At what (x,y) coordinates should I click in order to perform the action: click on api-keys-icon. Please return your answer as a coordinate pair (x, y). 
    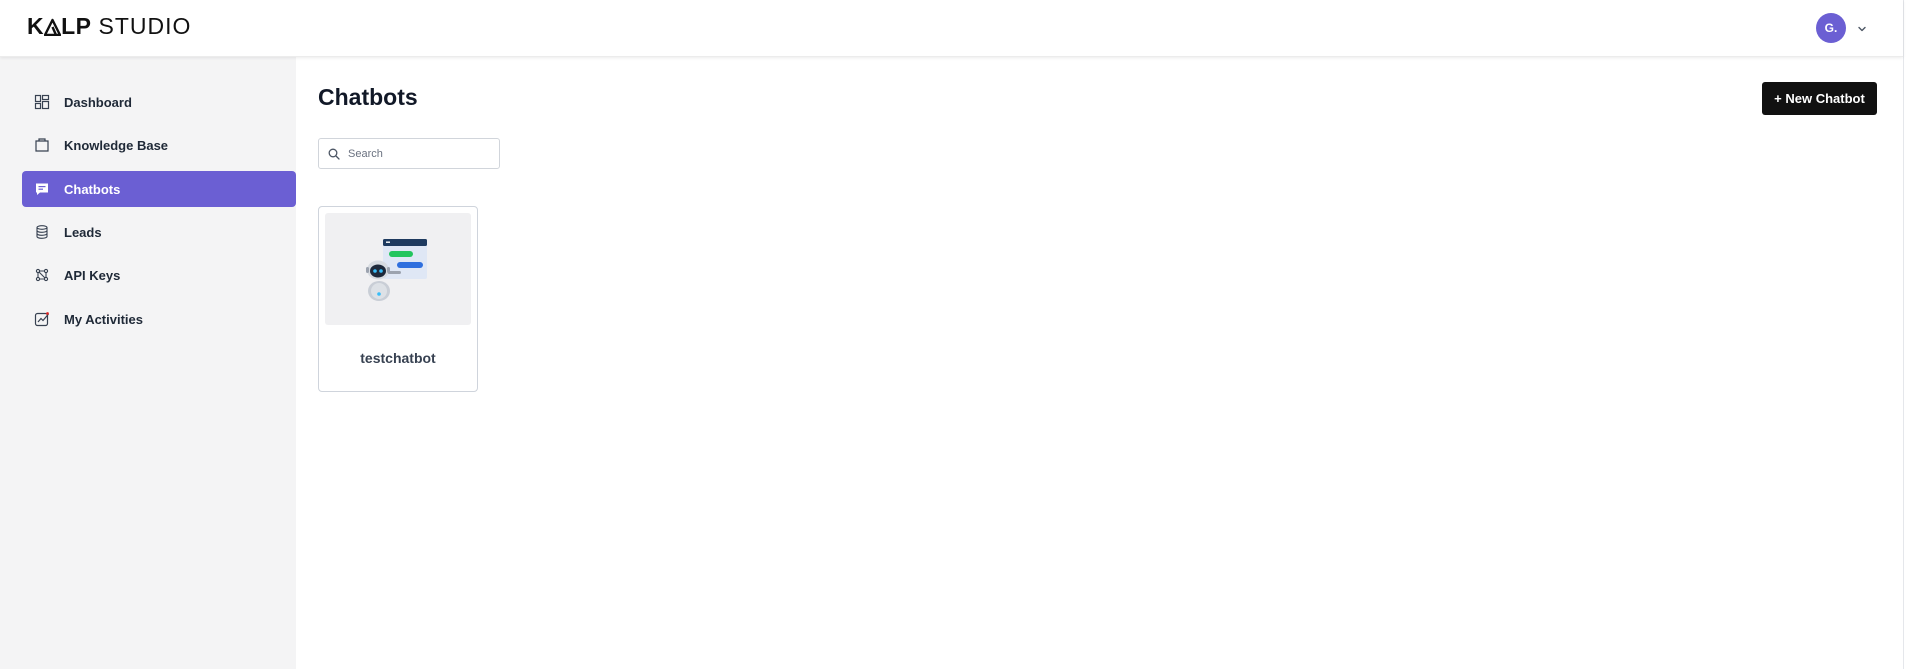
    Looking at the image, I should click on (42, 275).